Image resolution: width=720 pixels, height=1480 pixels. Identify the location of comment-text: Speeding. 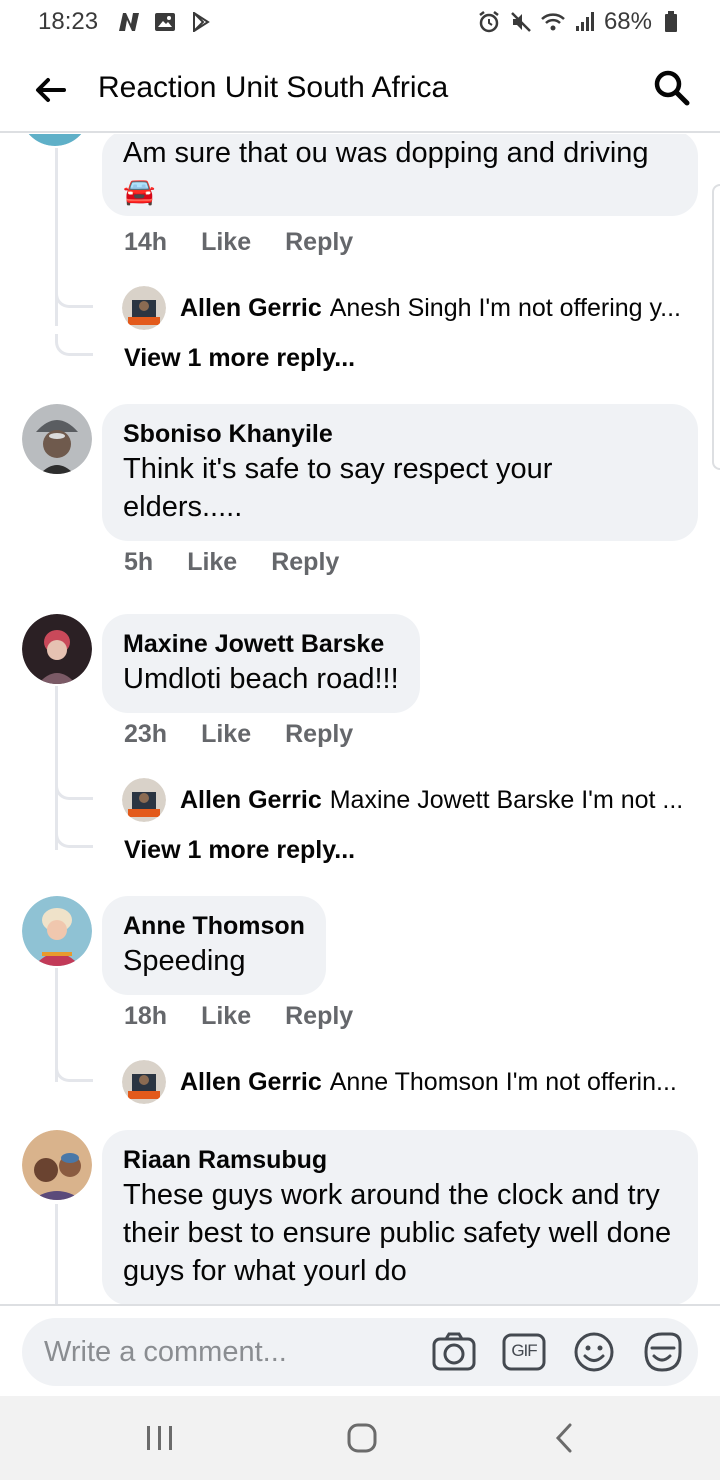
(184, 961).